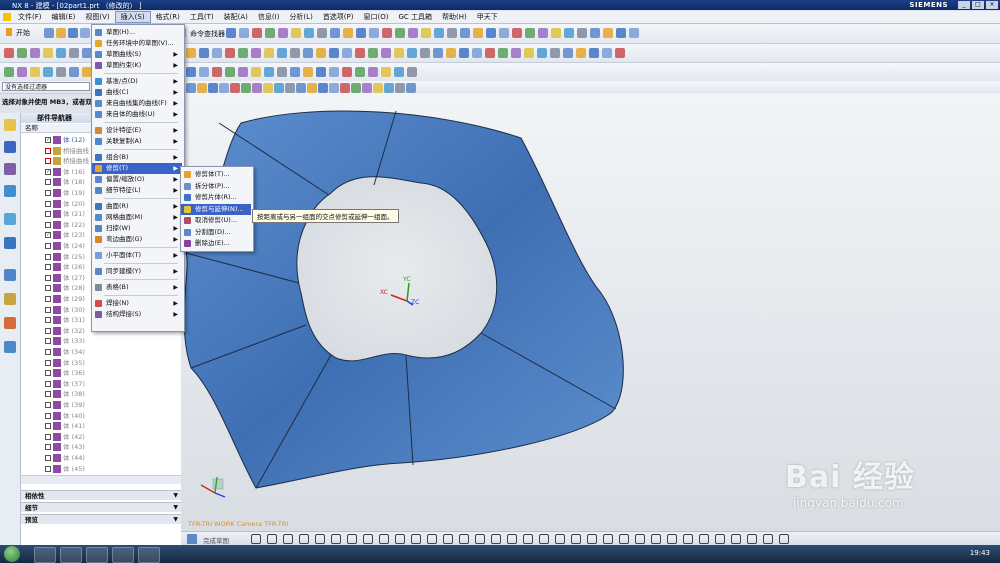 This screenshot has width=1000, height=563. Describe the element at coordinates (137, 141) in the screenshot. I see `insert-menu-item: 关联复制(A) ▶` at that location.